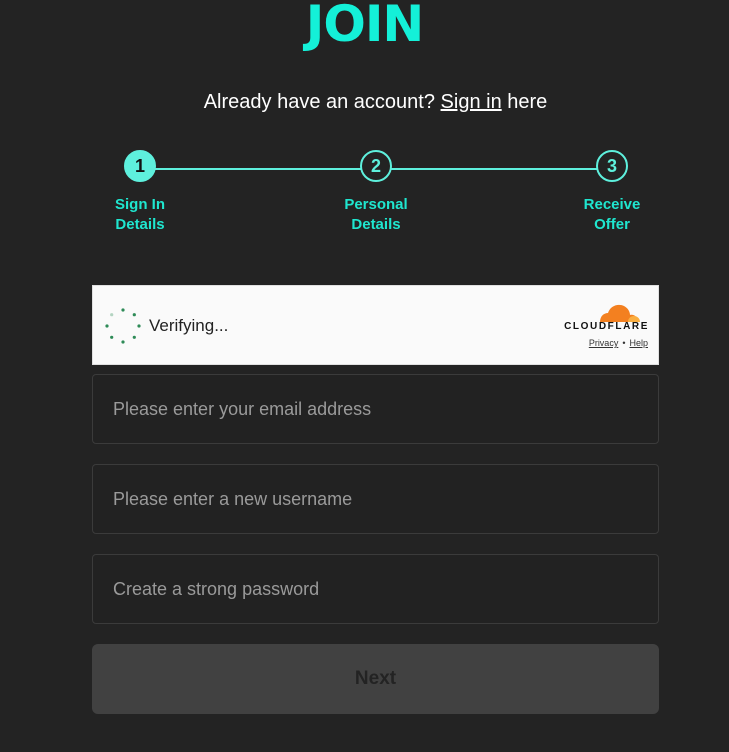  What do you see at coordinates (376, 204) in the screenshot?
I see `step-label-2-line1: Personal` at bounding box center [376, 204].